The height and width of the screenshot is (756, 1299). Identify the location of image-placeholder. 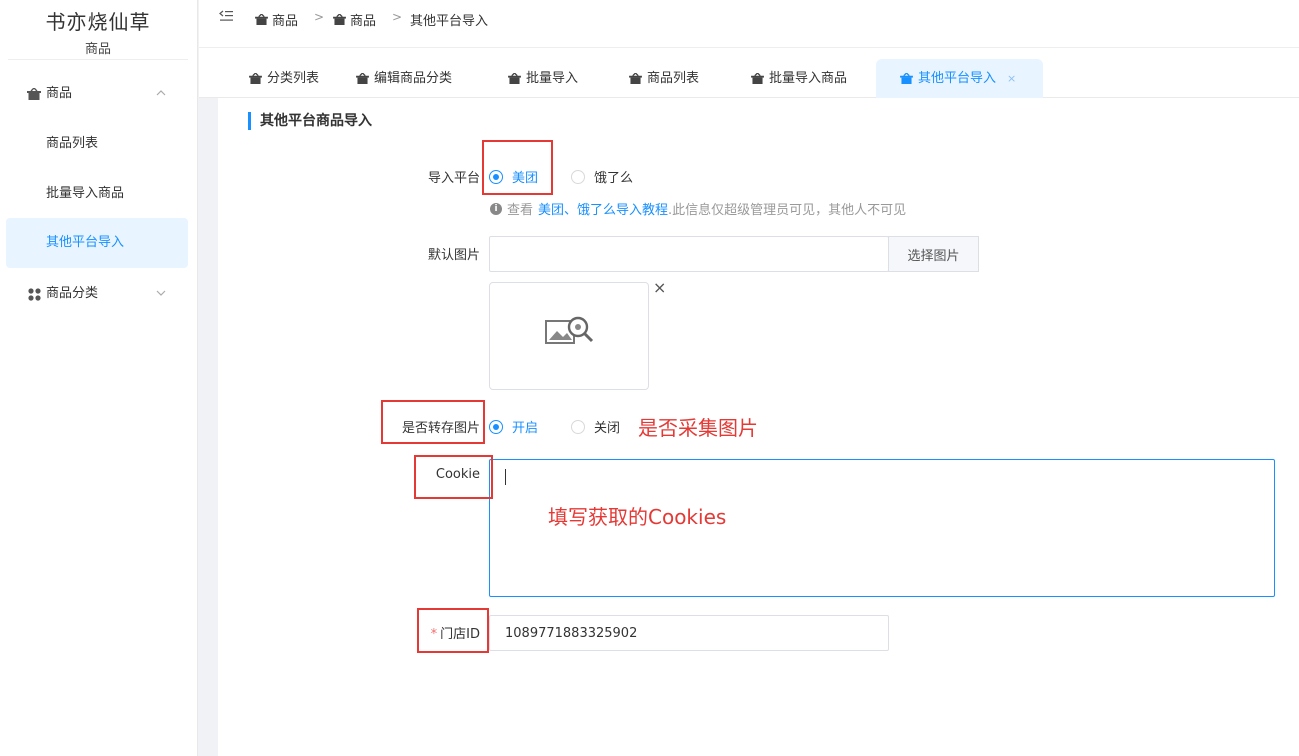
(570, 331).